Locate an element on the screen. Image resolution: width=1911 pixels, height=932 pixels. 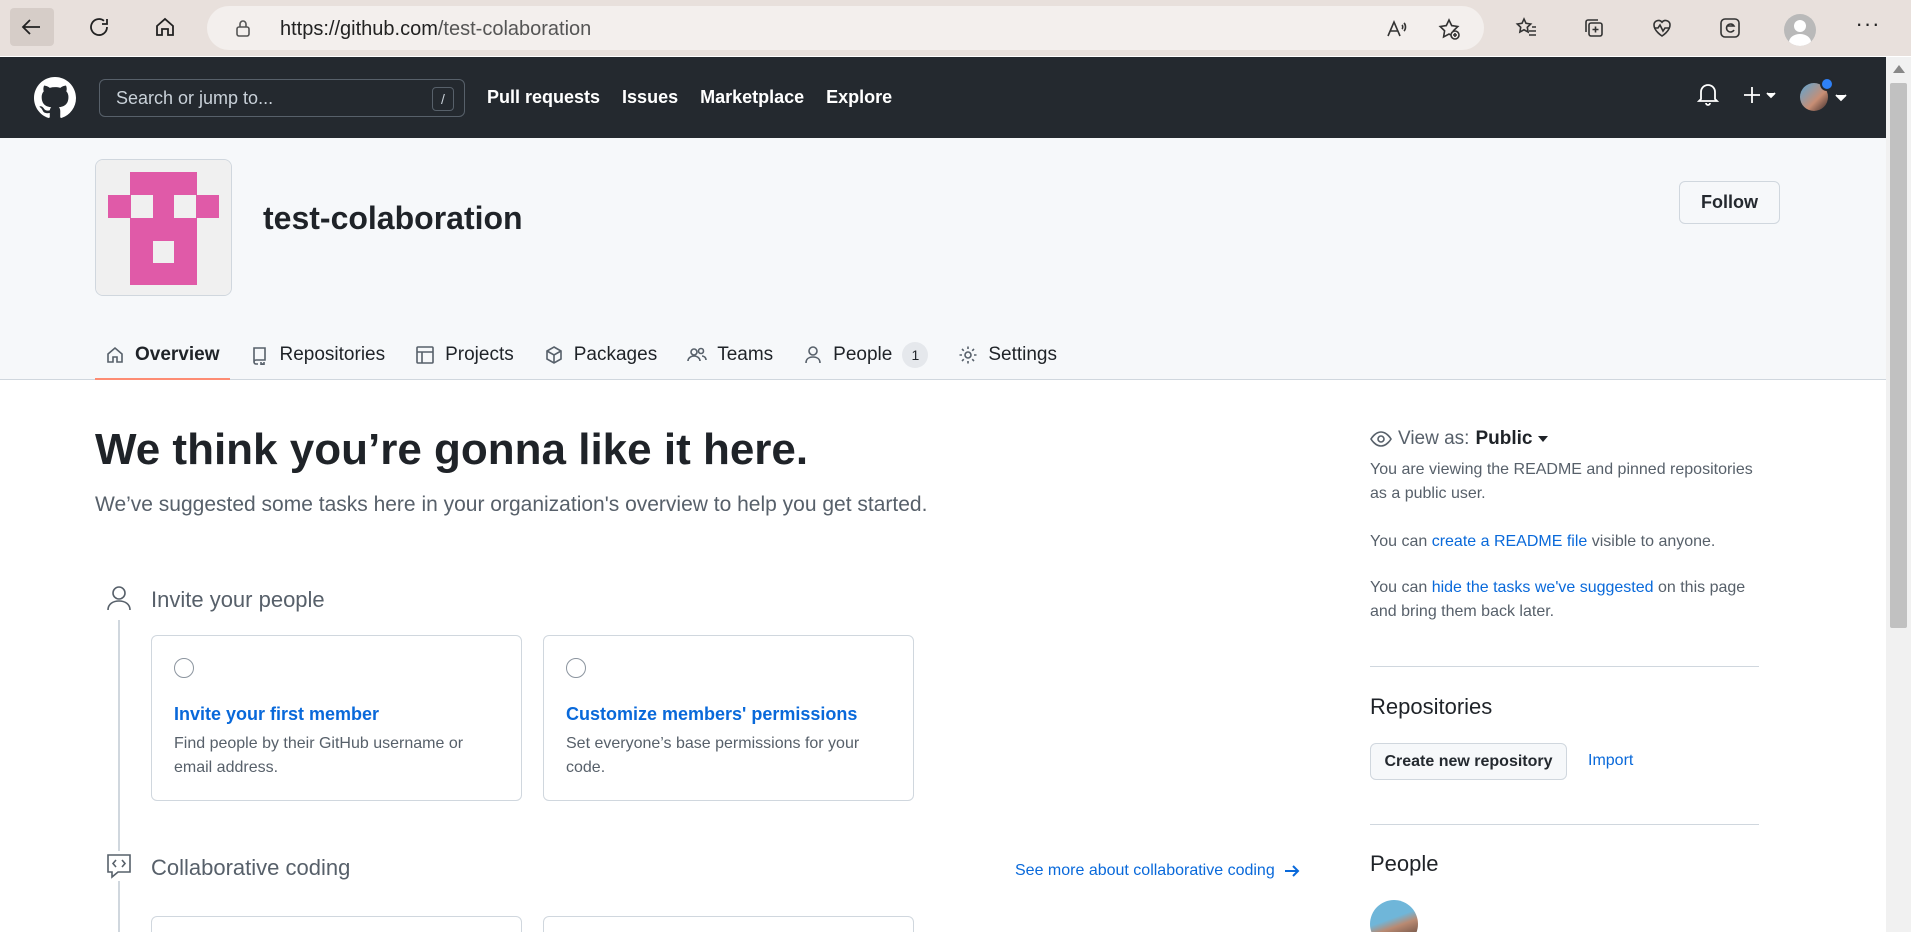
hide-tasks-link: hide the tasks we've suggested is located at coordinates (1543, 587).